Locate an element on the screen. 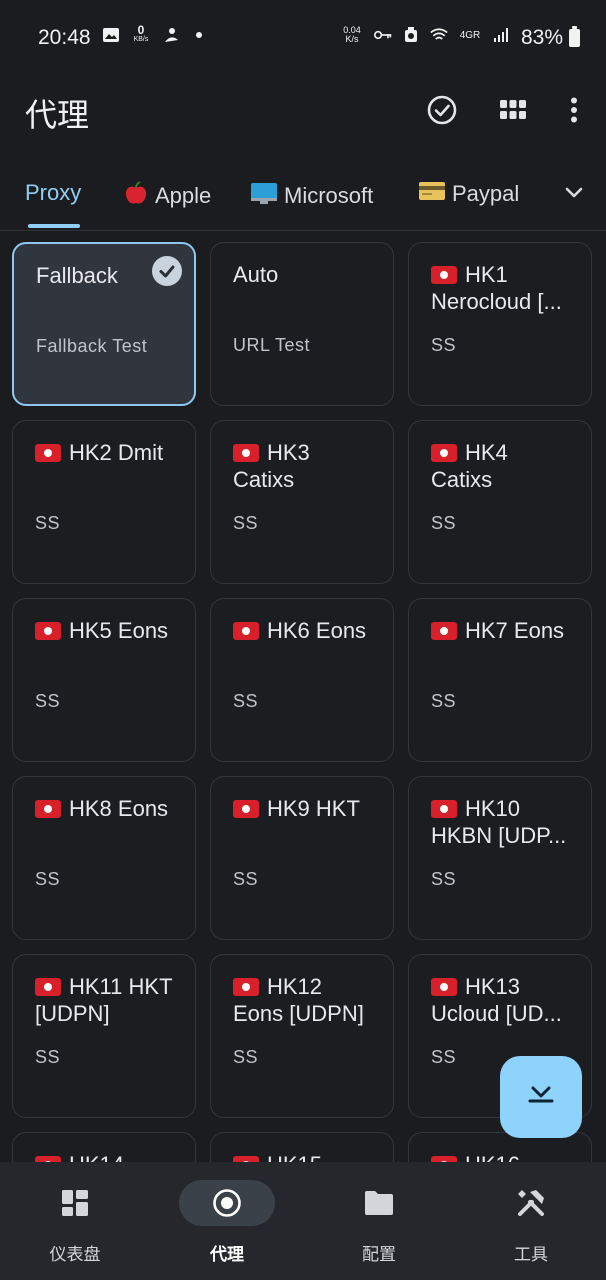 The image size is (606, 1280). proxy-card: HK8 Eons SS is located at coordinates (104, 858).